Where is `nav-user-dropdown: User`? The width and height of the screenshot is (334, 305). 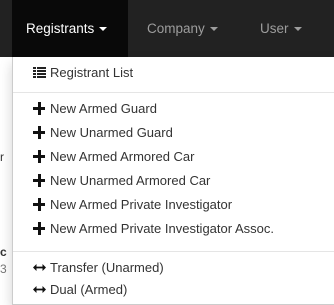 nav-user-dropdown: User is located at coordinates (272, 28).